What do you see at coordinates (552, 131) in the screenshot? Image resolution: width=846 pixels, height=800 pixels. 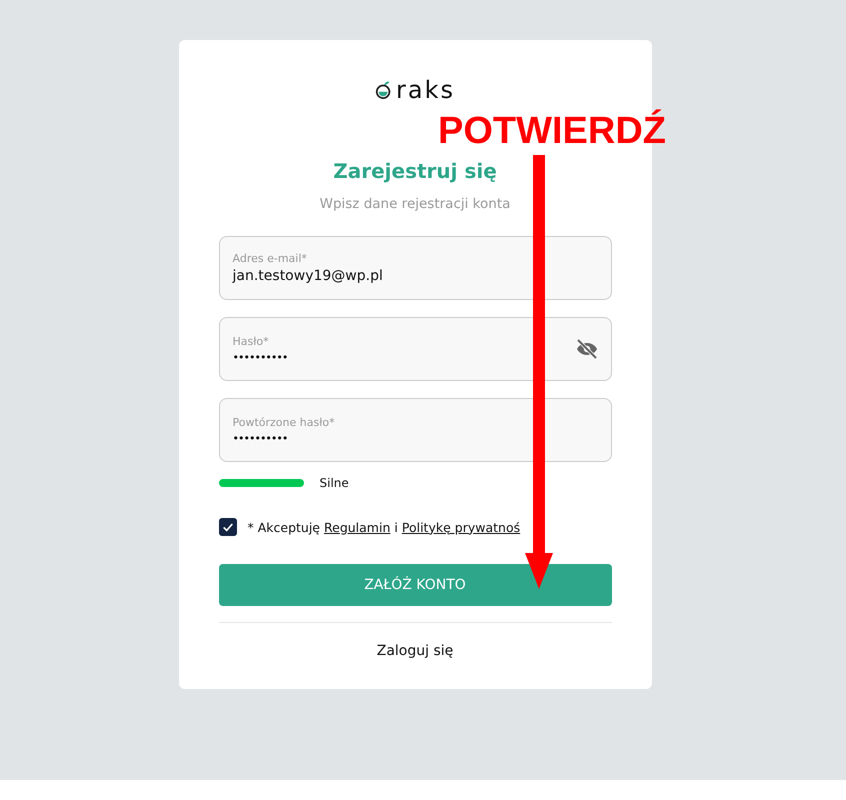 I see `annotation-text: POTWIERDŹ` at bounding box center [552, 131].